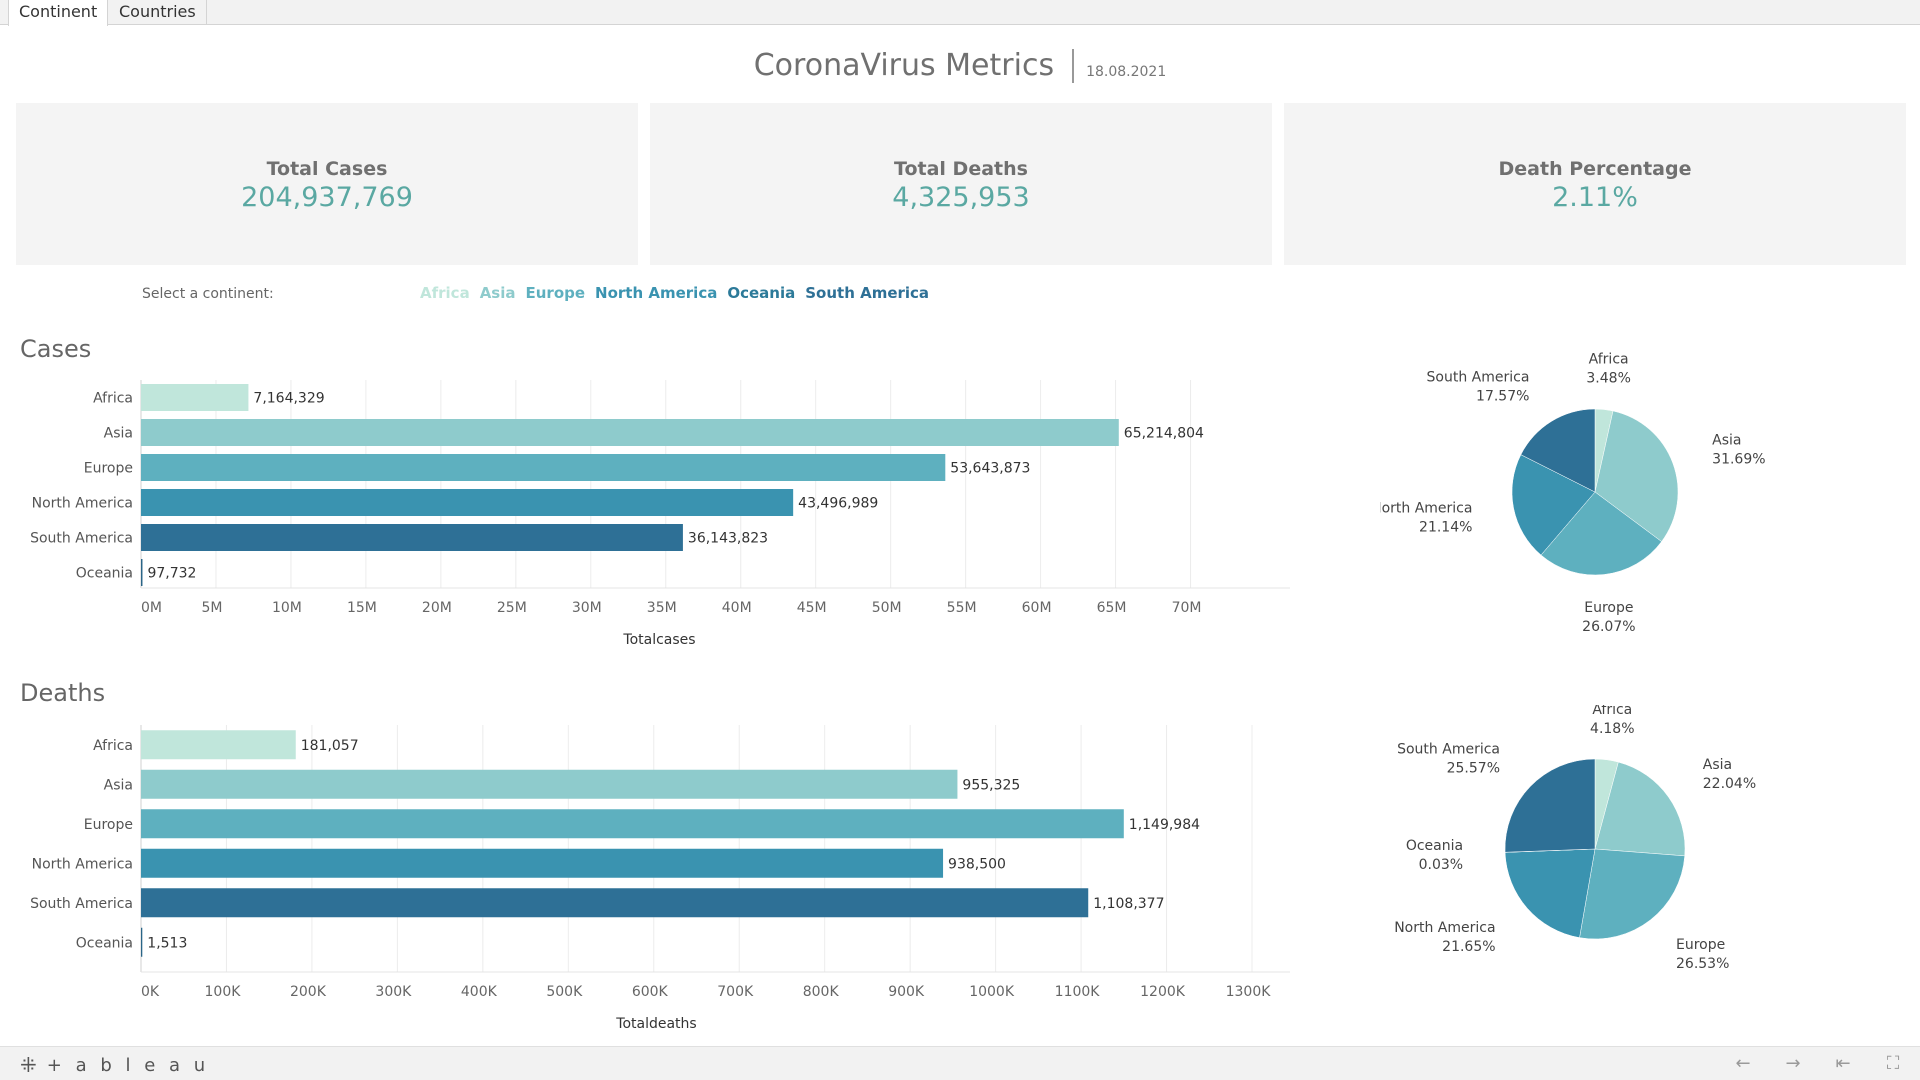 Image resolution: width=1920 pixels, height=1080 pixels. Describe the element at coordinates (63, 693) in the screenshot. I see `section-title-deaths: Deaths` at that location.